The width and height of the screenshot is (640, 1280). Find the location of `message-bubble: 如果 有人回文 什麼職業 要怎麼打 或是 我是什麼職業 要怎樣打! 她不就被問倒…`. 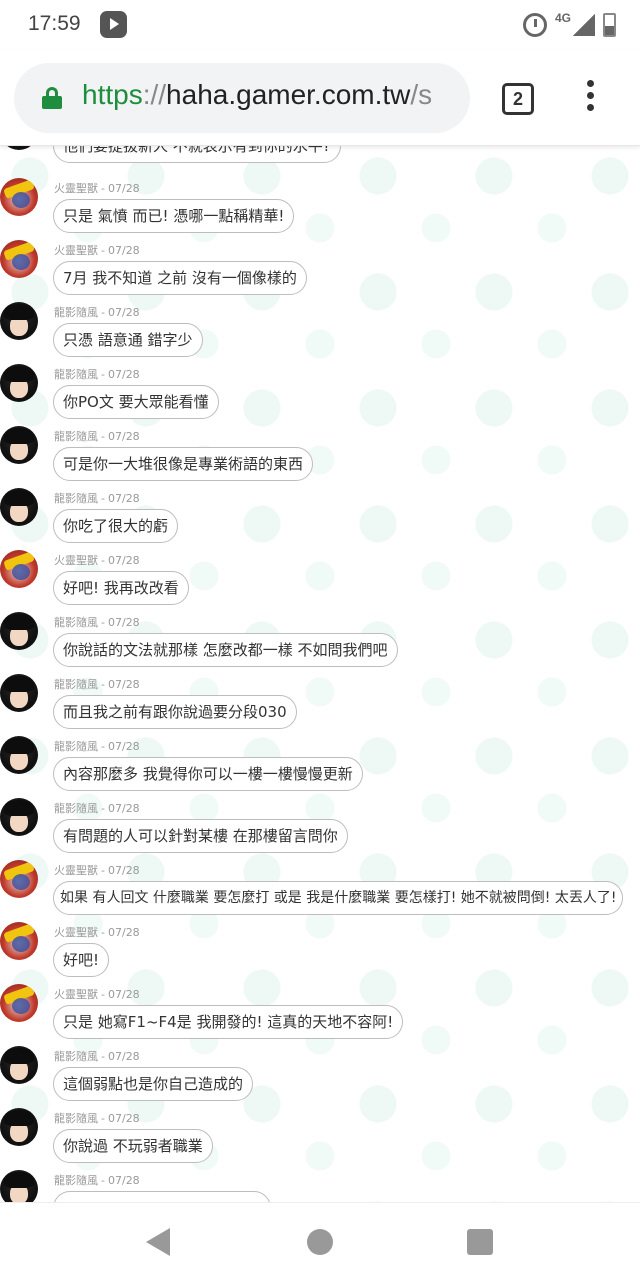

message-bubble: 如果 有人回文 什麼職業 要怎麼打 或是 我是什麼職業 要怎樣打! 她不就被問倒… is located at coordinates (338, 898).